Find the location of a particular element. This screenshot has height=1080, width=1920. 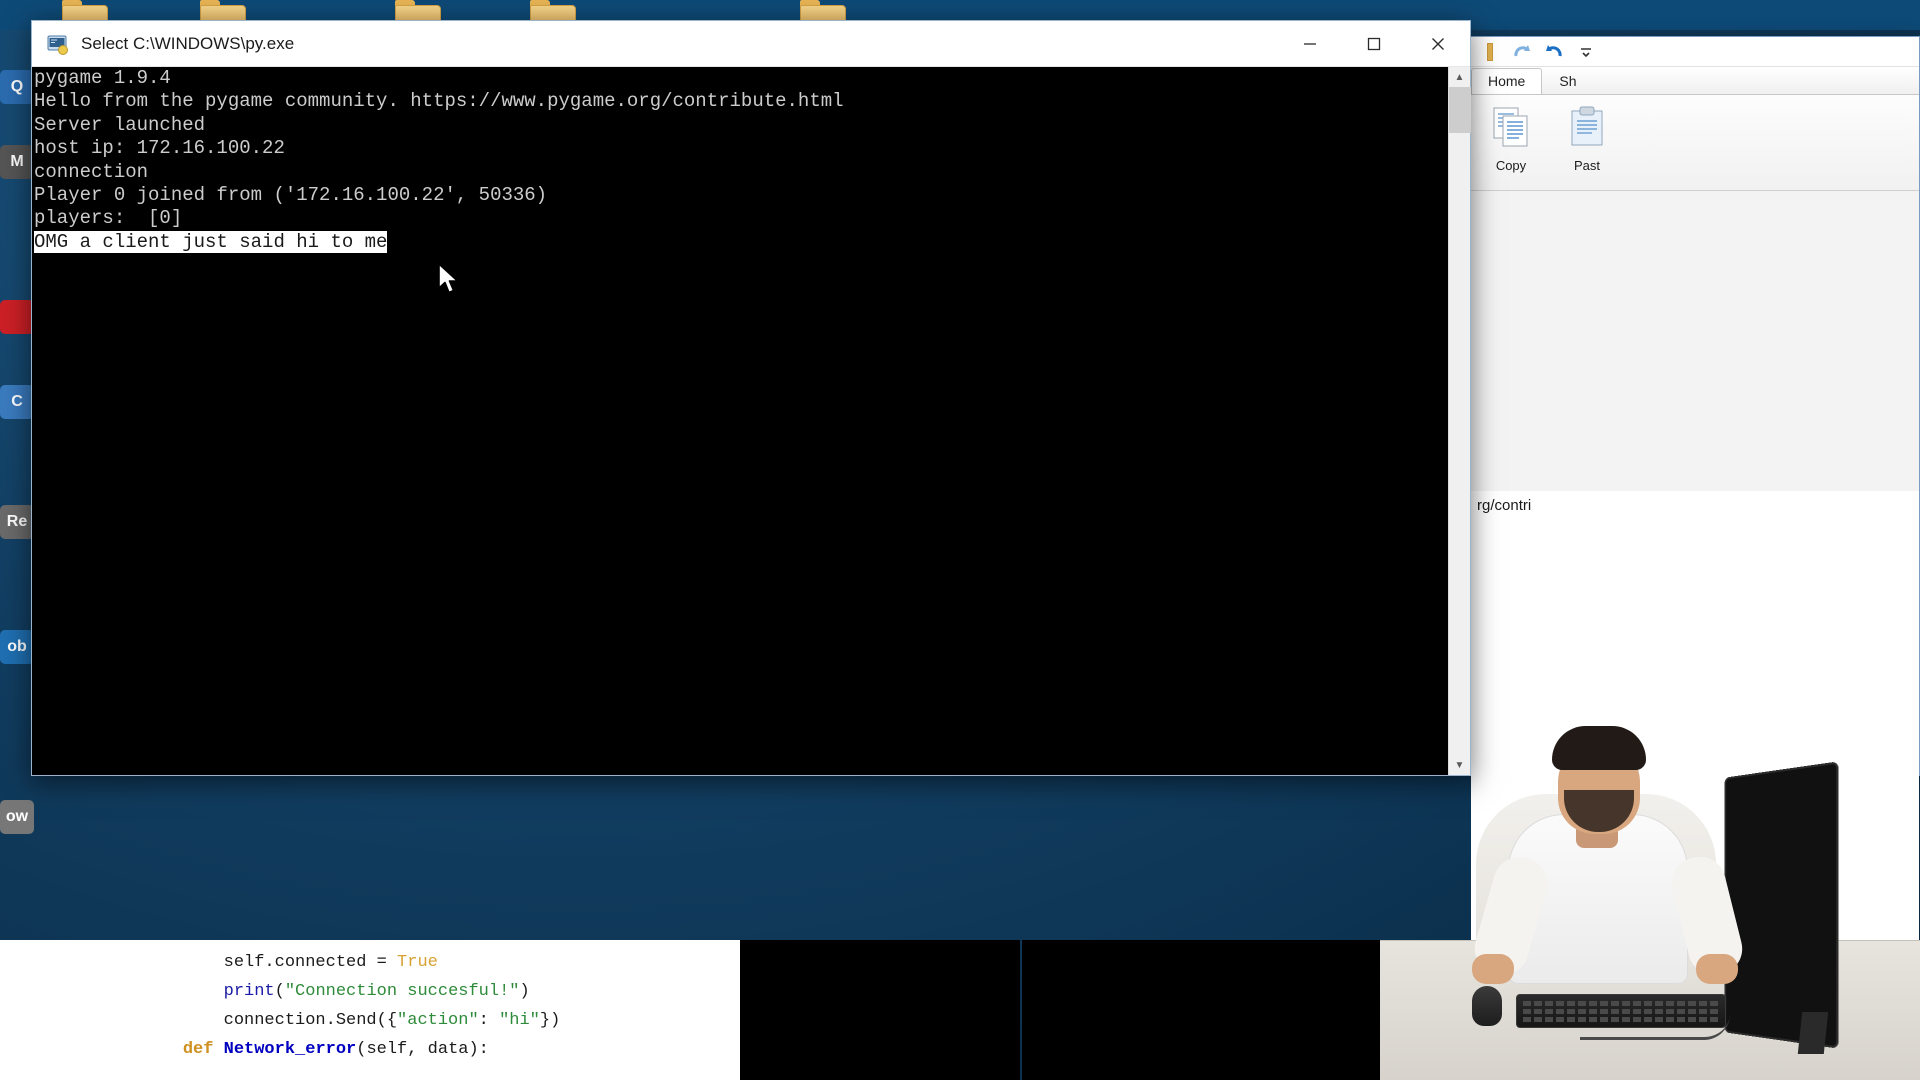

desktop-icon-m: M is located at coordinates (17, 162).